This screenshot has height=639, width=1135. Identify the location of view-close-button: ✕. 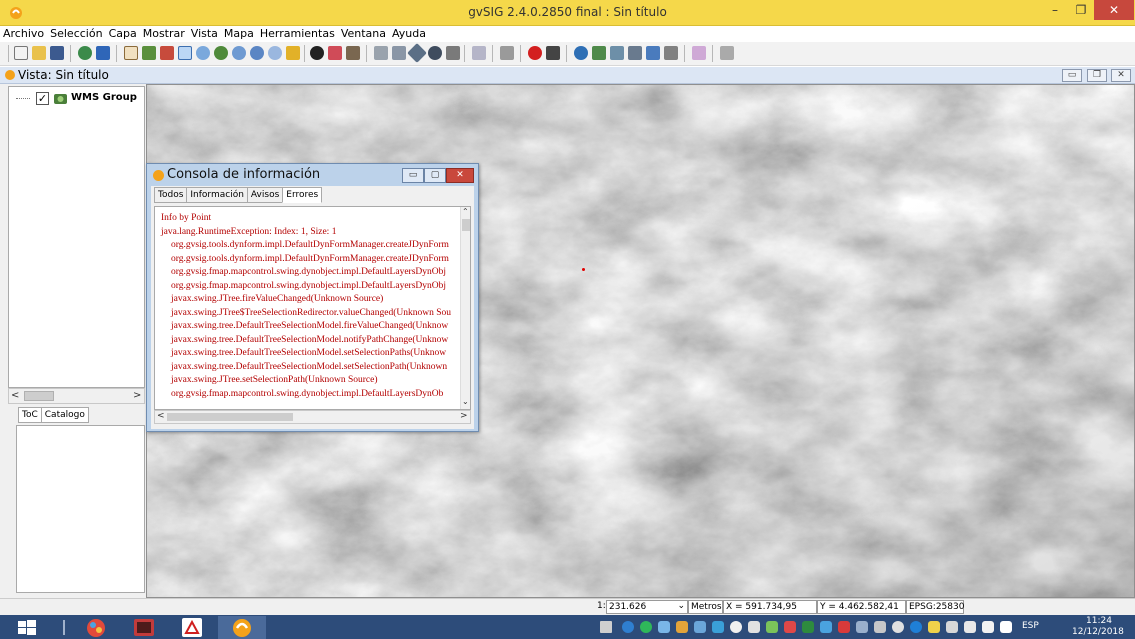
(1121, 75).